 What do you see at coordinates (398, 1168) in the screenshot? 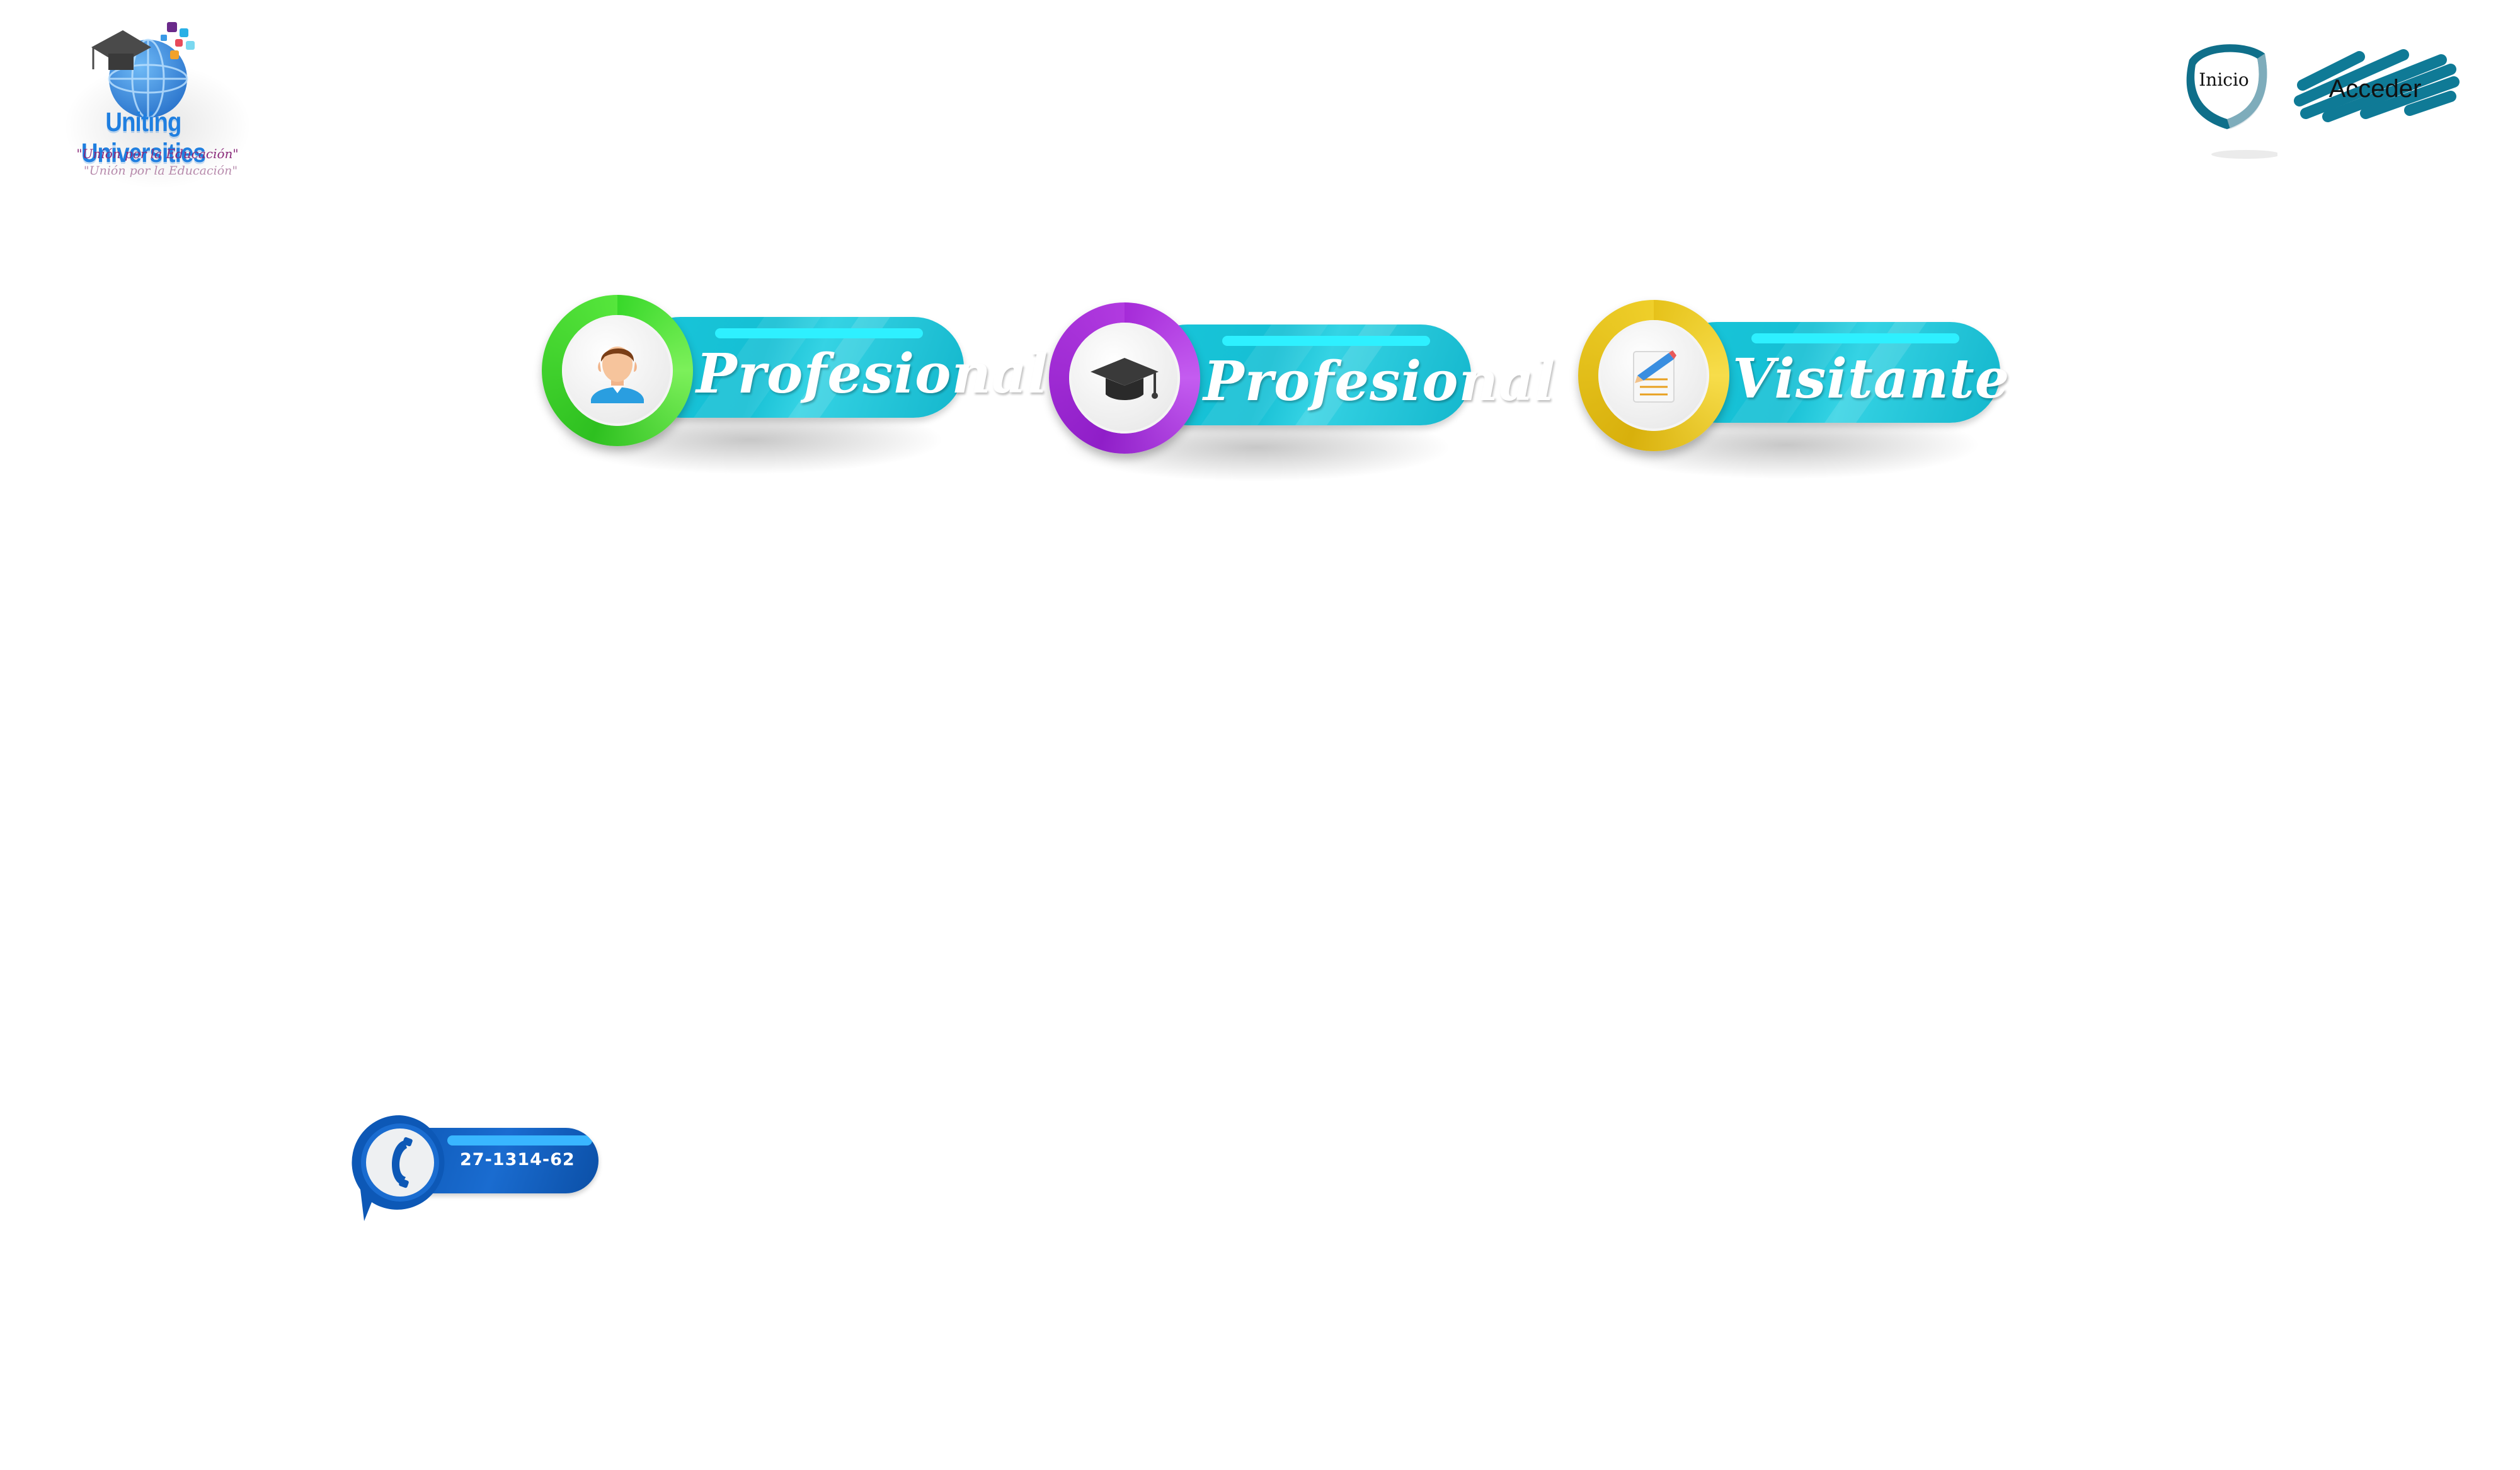
I see `phone-icon` at bounding box center [398, 1168].